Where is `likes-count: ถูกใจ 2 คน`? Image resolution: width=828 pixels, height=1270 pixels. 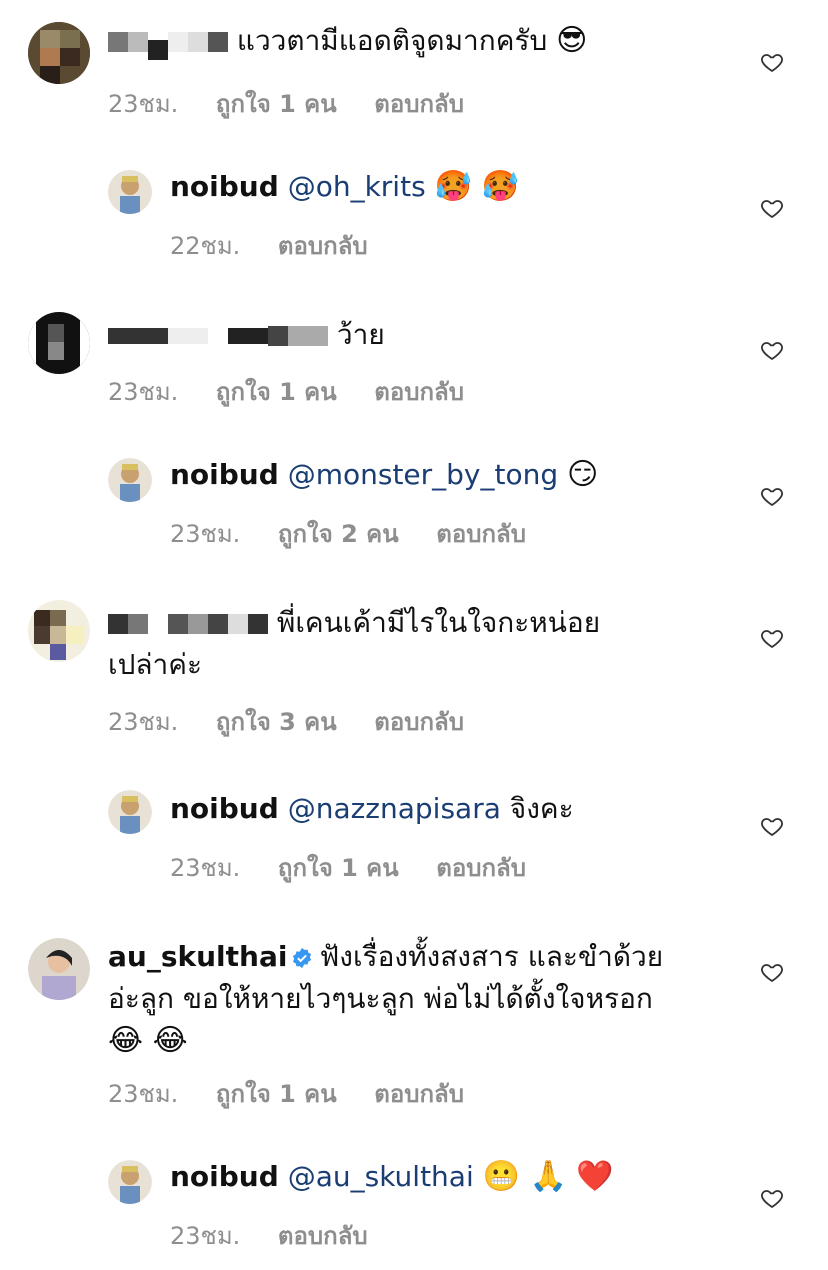 likes-count: ถูกใจ 2 คน is located at coordinates (338, 534).